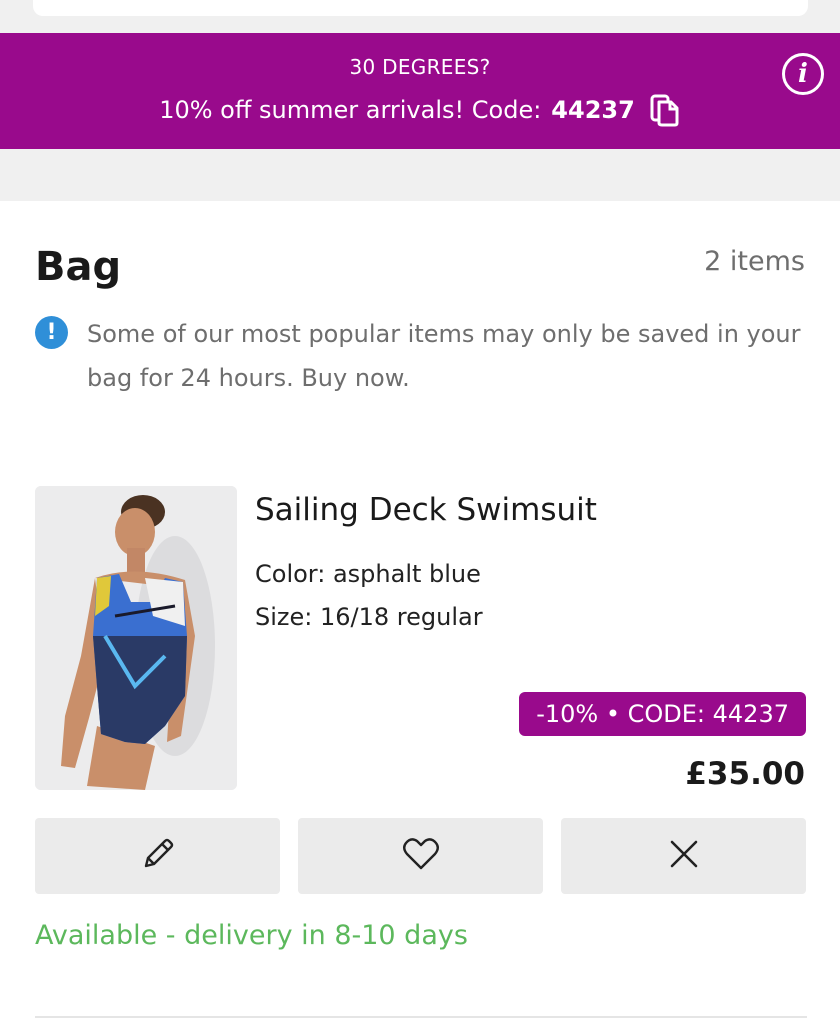 Image resolution: width=840 pixels, height=1023 pixels. I want to click on remove-button, so click(683, 856).